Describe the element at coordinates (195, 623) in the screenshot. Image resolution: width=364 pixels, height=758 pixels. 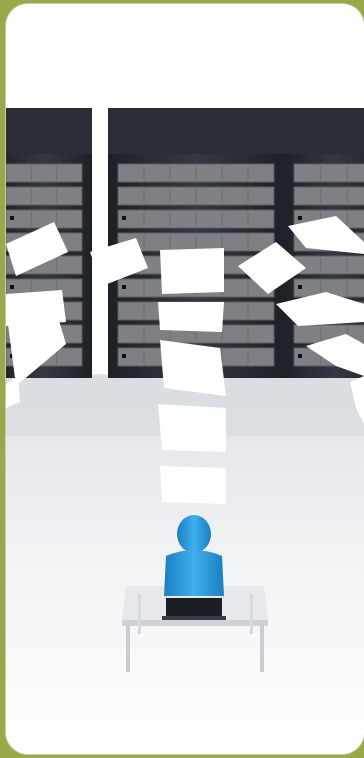
I see `desk-front` at that location.